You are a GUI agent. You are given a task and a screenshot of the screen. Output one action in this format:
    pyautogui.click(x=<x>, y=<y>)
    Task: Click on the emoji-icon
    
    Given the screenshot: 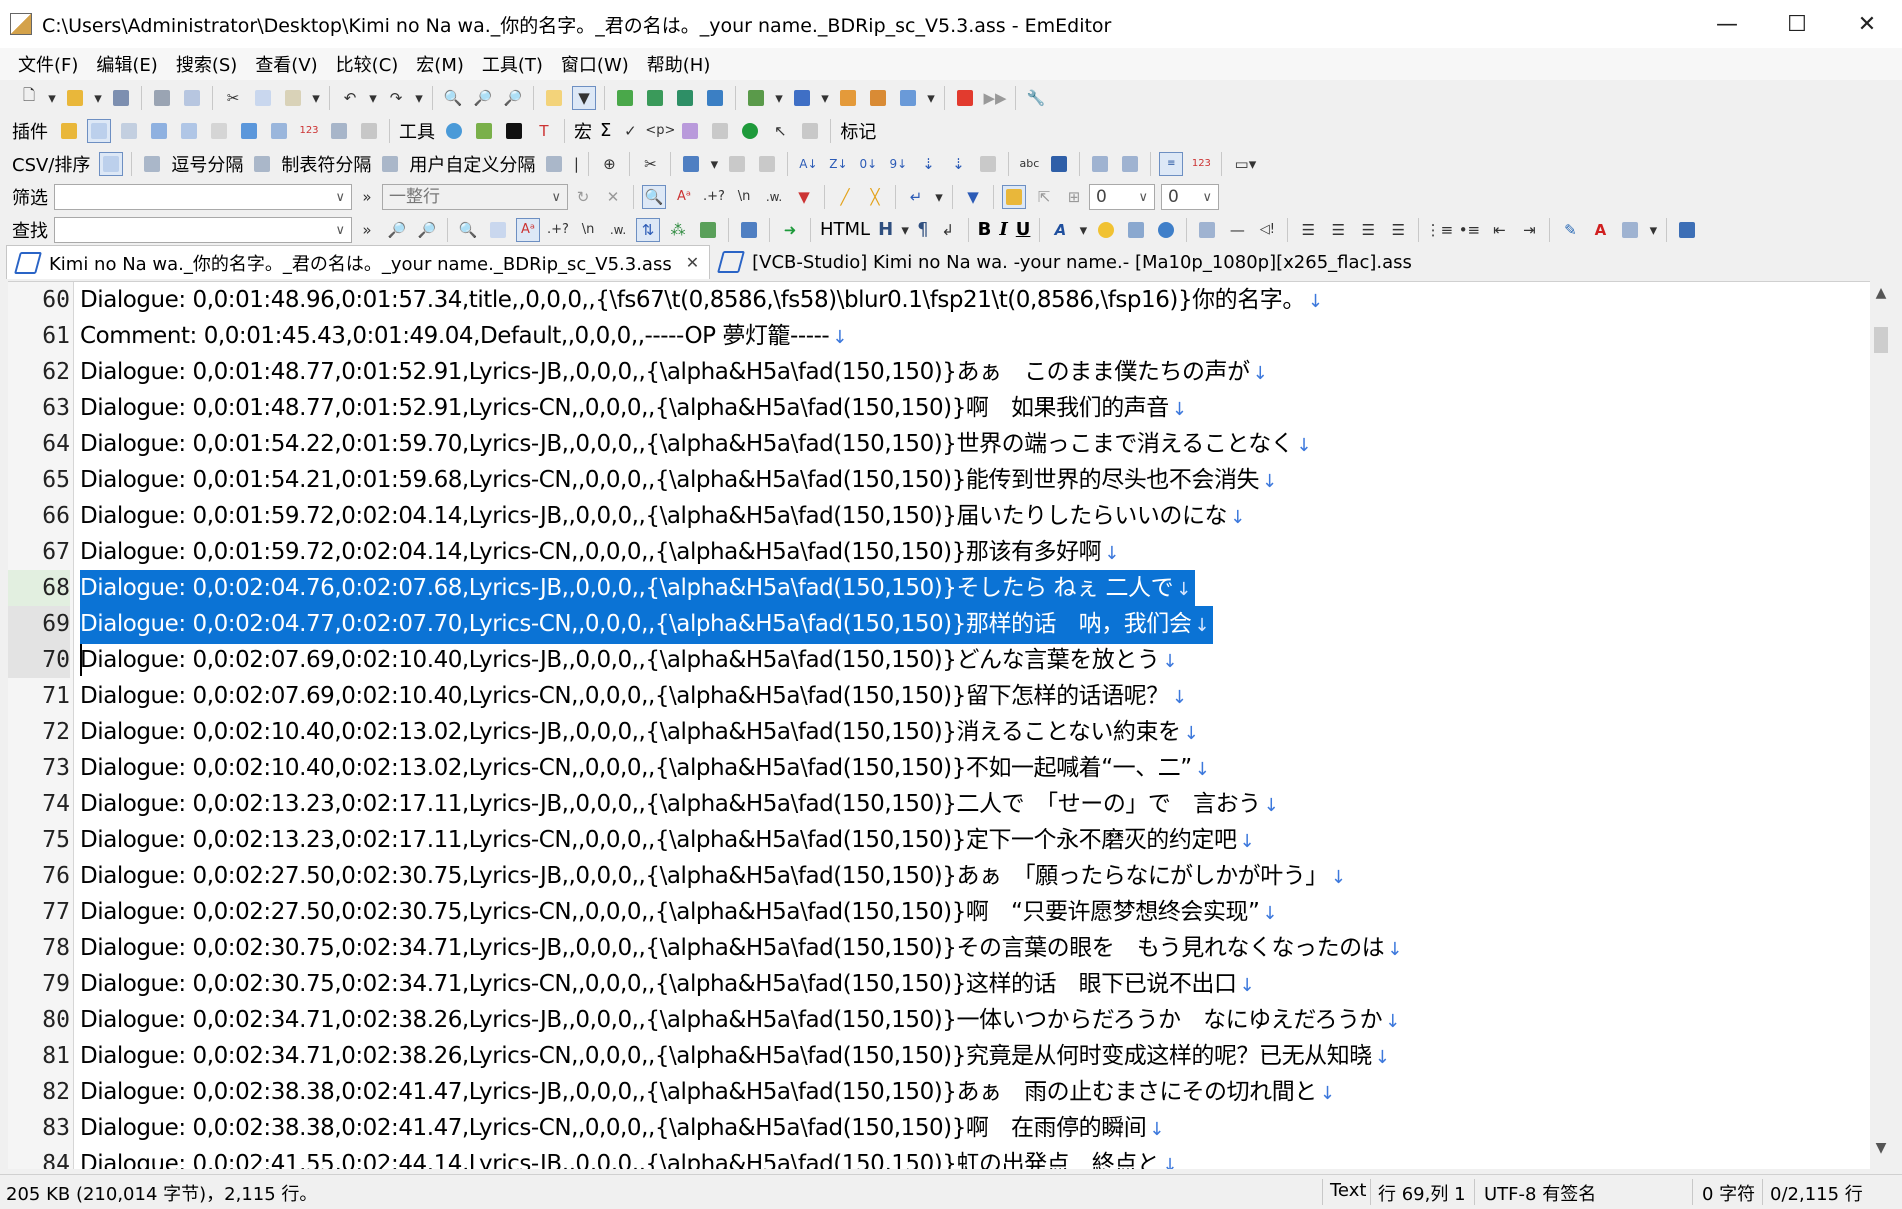 What is the action you would take?
    pyautogui.click(x=1106, y=230)
    